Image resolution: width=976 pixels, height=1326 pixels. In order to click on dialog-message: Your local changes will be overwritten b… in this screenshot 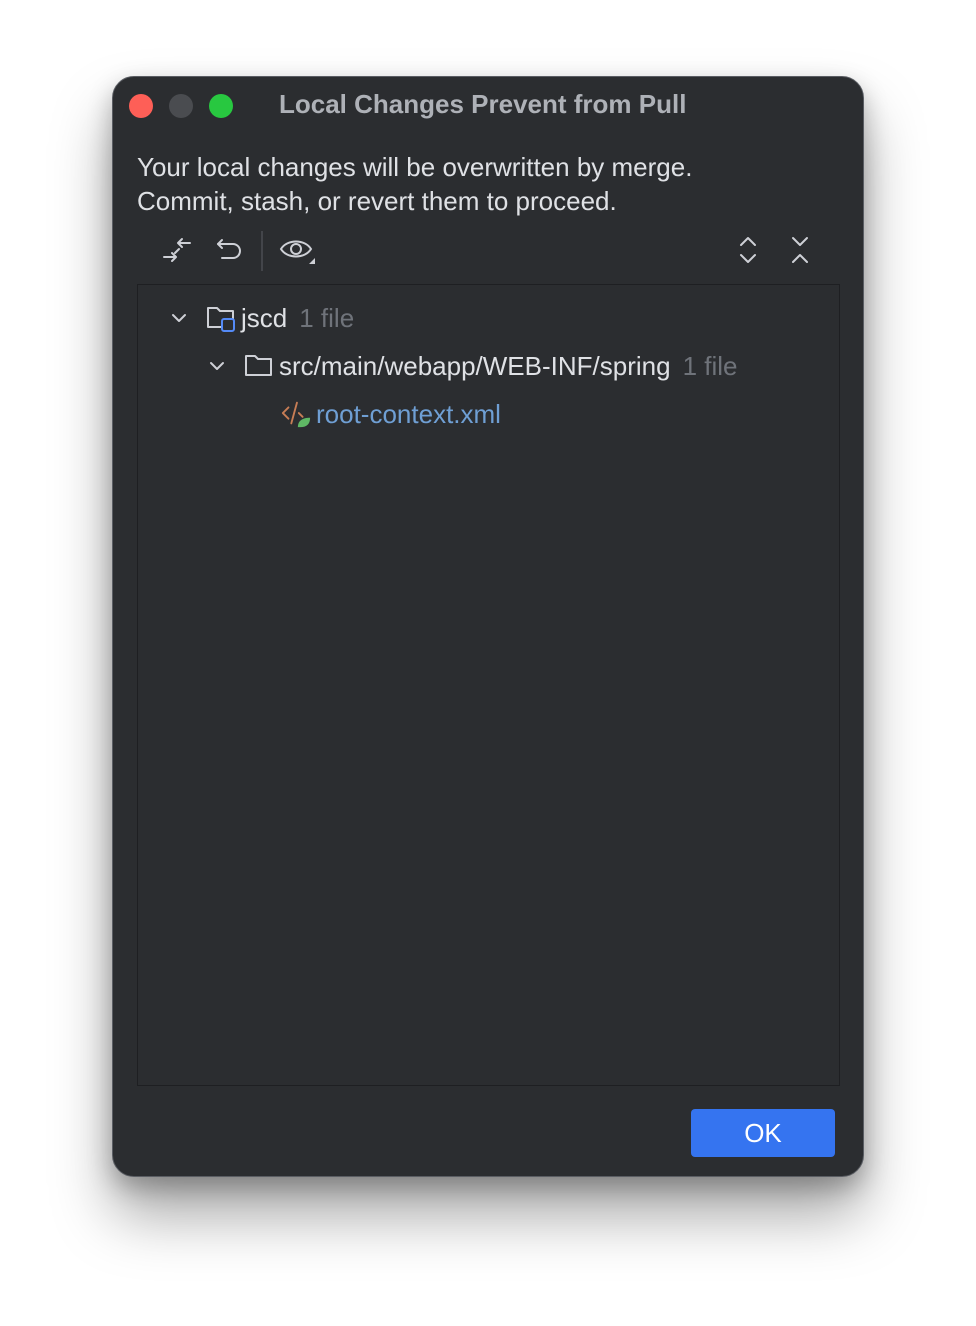, I will do `click(414, 184)`.